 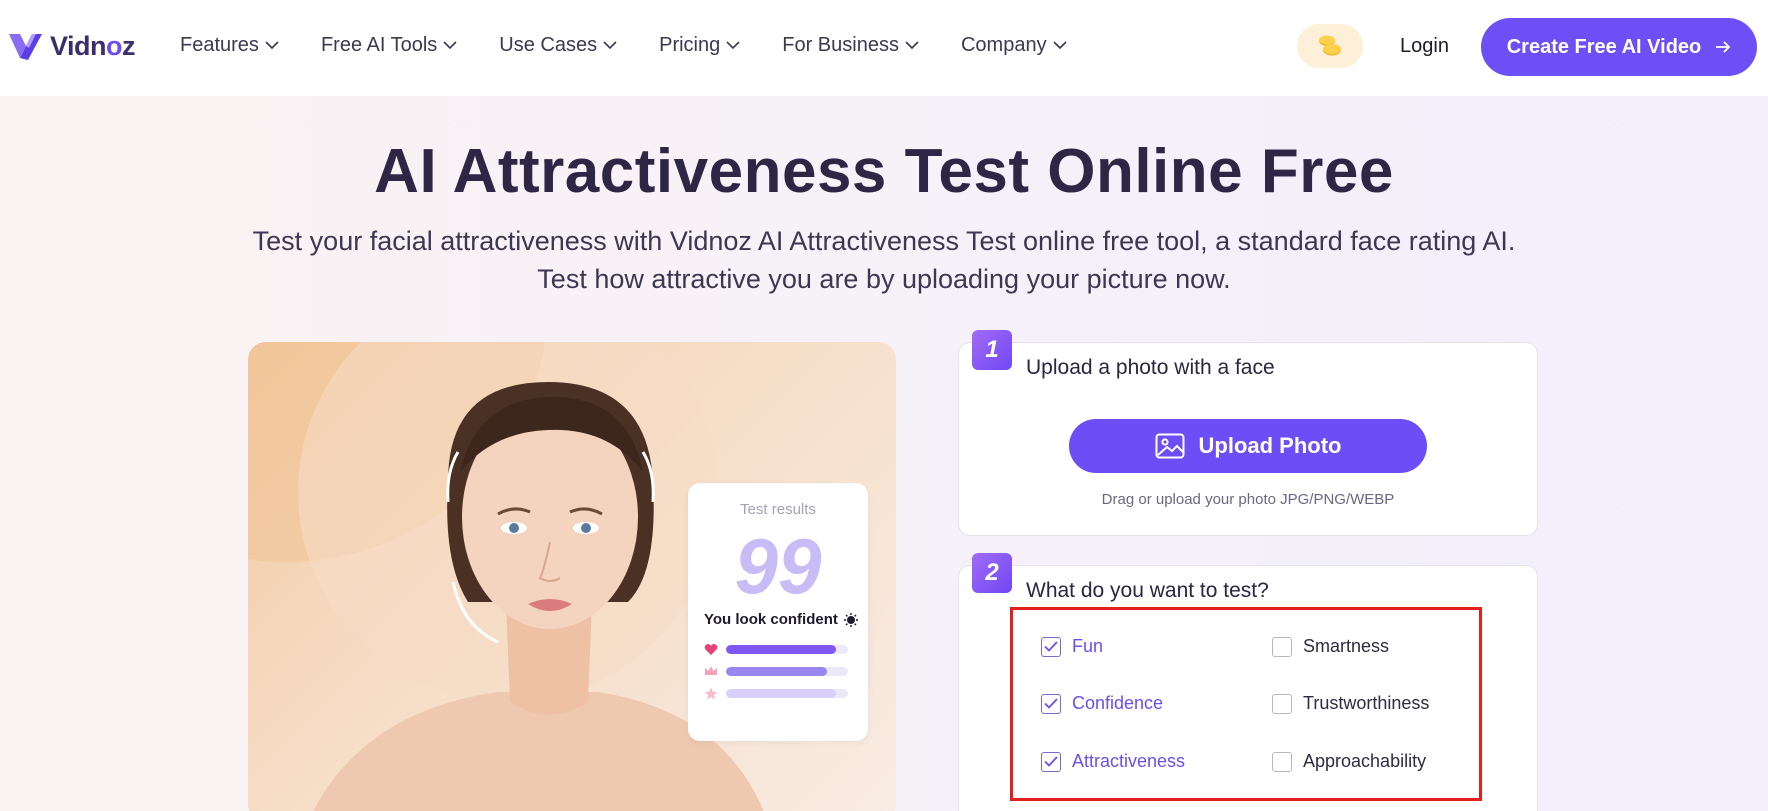 I want to click on step-2-badge: 2, so click(x=992, y=573).